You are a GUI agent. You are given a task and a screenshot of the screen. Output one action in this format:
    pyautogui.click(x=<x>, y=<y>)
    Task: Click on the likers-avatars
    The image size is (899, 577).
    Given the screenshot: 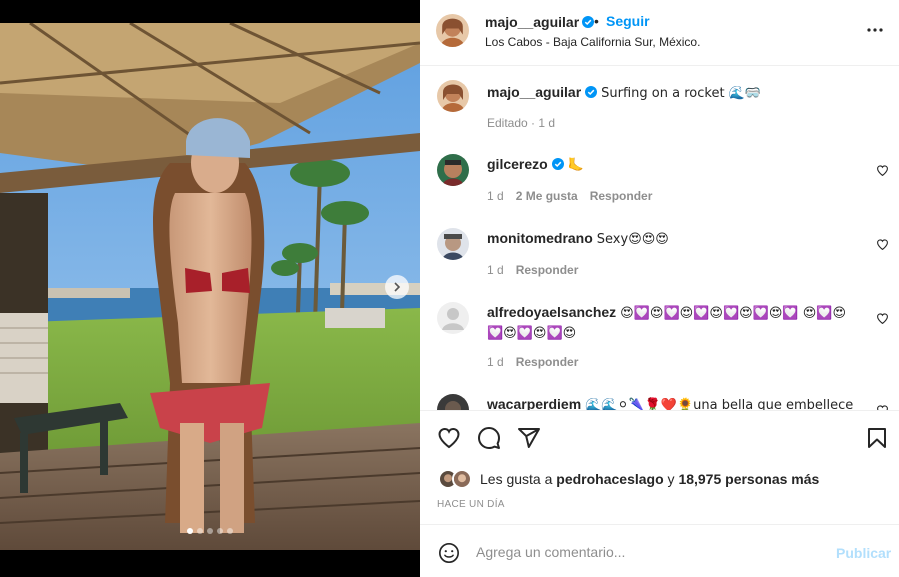 What is the action you would take?
    pyautogui.click(x=456, y=479)
    